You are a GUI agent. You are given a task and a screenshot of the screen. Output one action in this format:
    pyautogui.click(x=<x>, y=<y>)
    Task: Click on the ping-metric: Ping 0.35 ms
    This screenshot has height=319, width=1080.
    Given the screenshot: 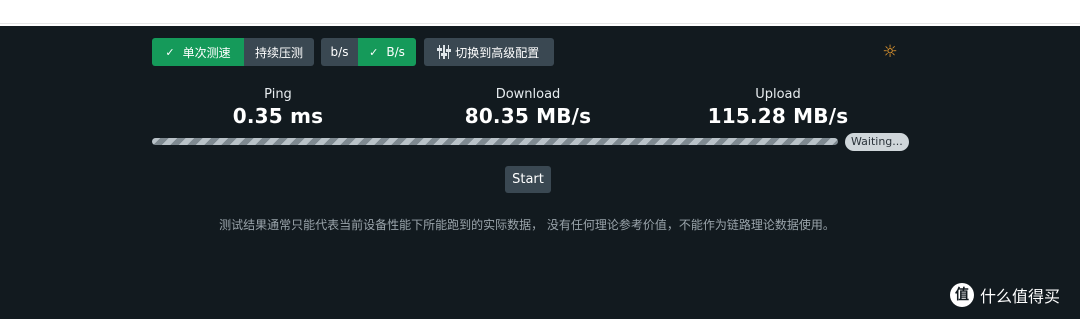 What is the action you would take?
    pyautogui.click(x=278, y=107)
    